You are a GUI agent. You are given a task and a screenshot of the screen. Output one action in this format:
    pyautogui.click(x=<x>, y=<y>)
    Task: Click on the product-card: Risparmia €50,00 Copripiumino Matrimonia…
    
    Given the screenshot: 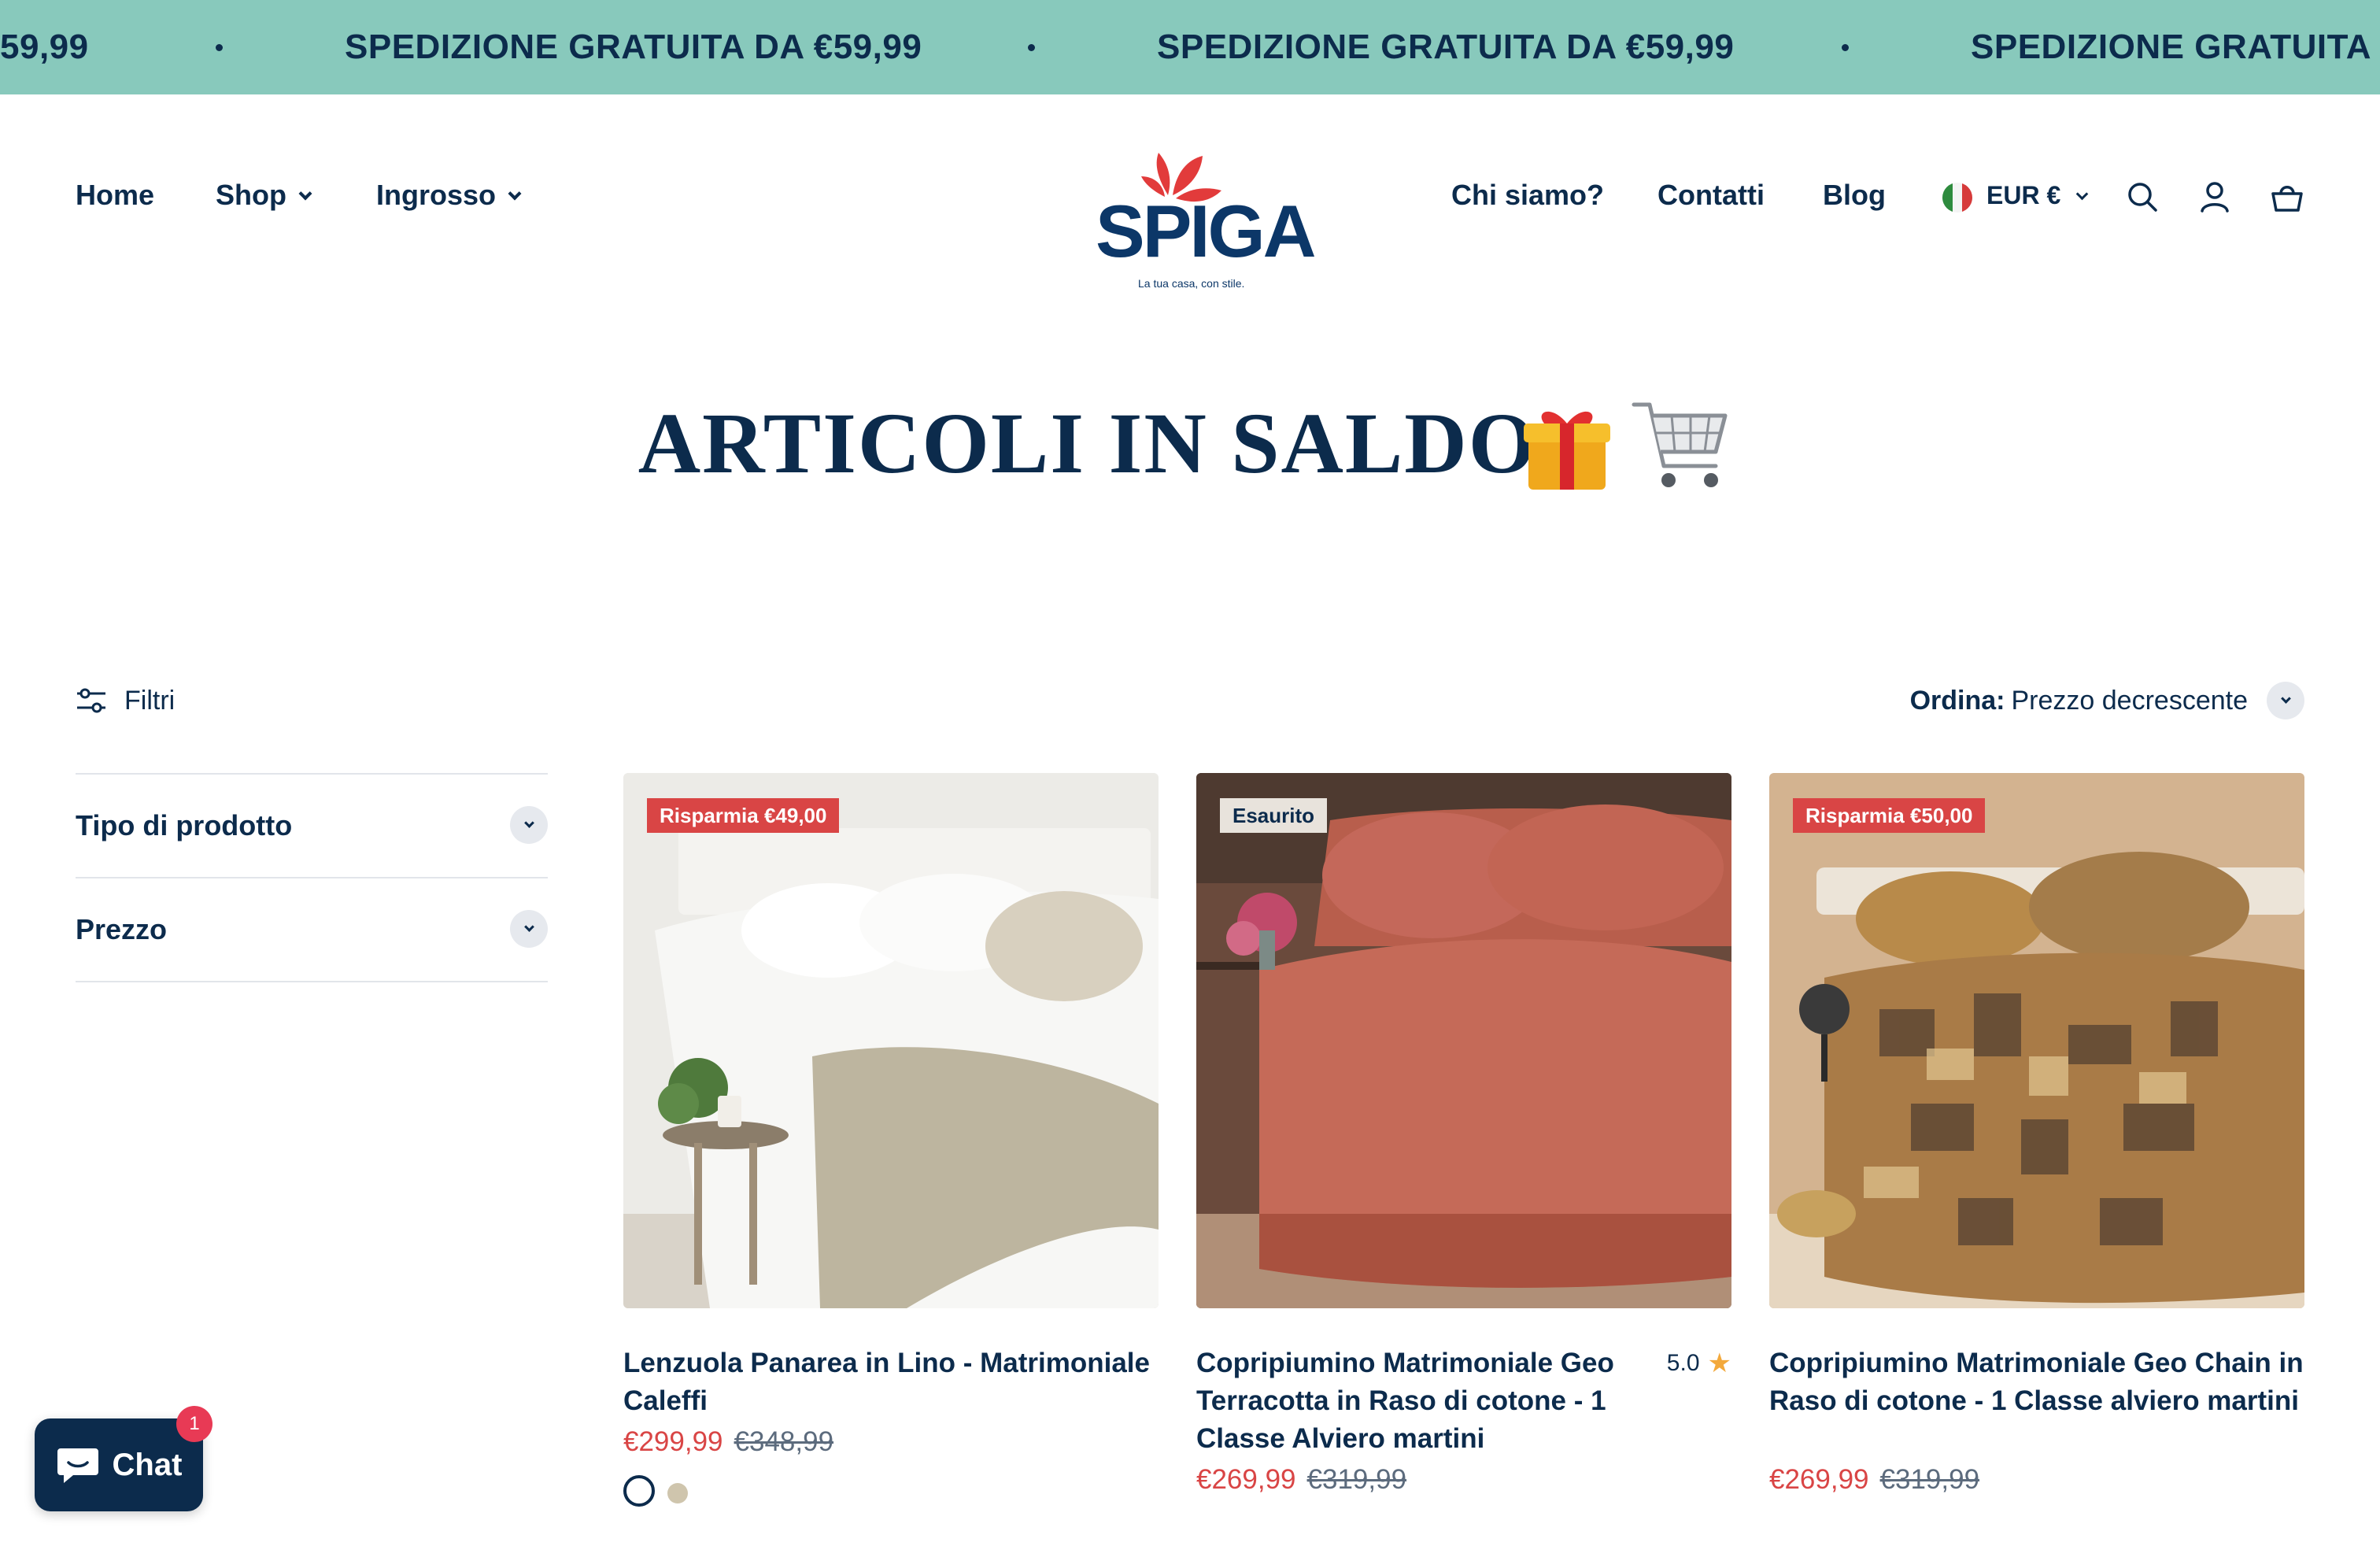 What is the action you would take?
    pyautogui.click(x=2036, y=1134)
    